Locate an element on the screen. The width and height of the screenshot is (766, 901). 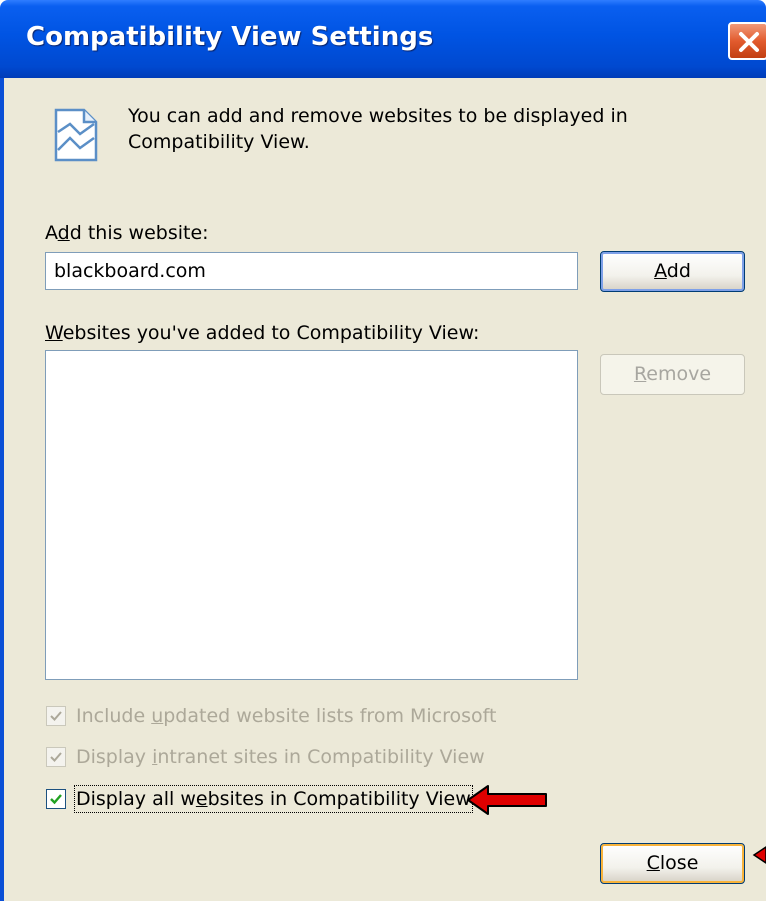
close-window-button is located at coordinates (747, 41).